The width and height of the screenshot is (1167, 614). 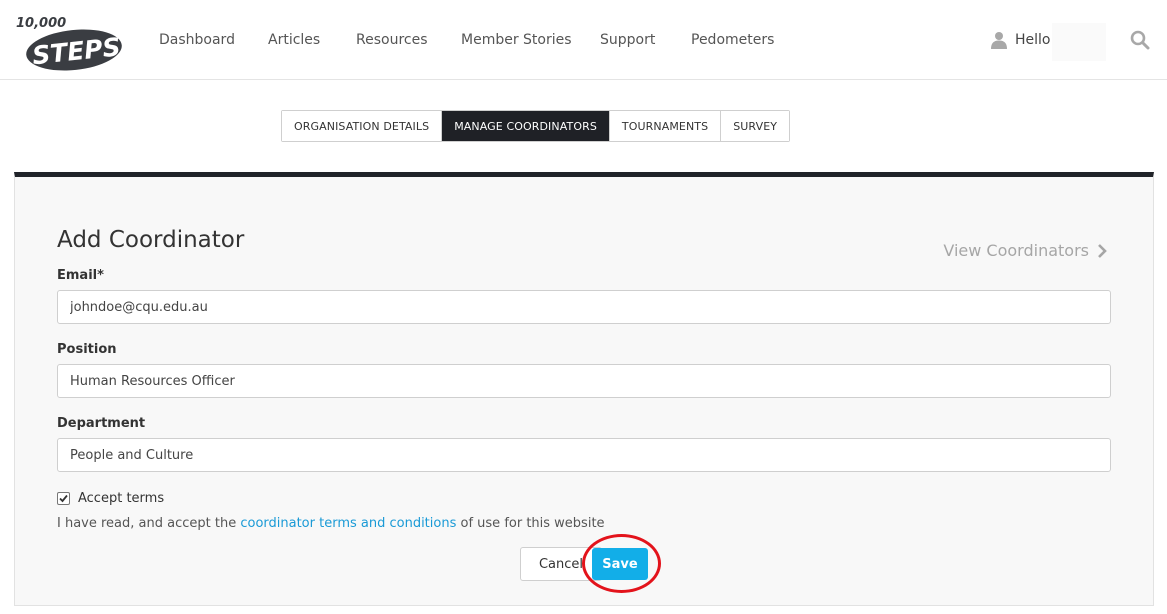 What do you see at coordinates (584, 307) in the screenshot?
I see `email-field` at bounding box center [584, 307].